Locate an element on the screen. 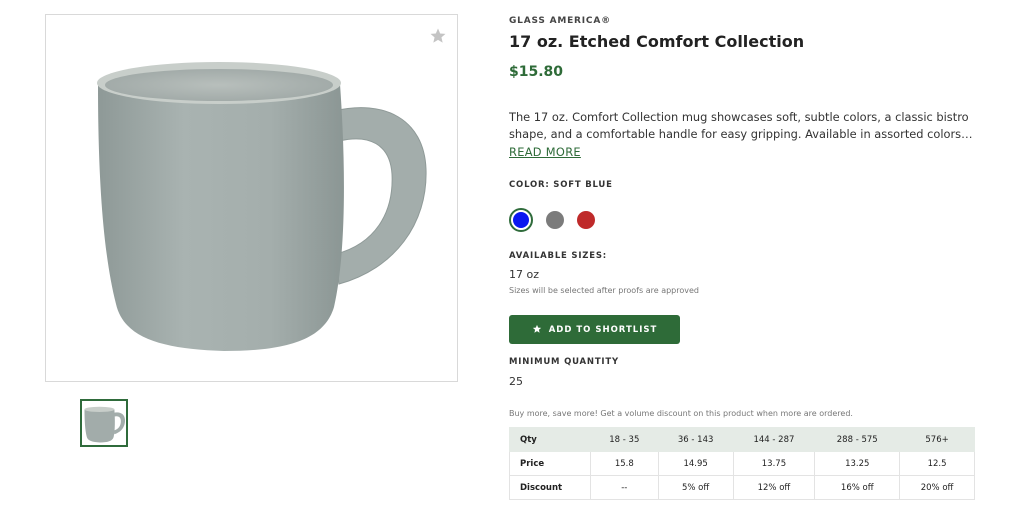 The width and height of the screenshot is (1024, 511). table-cell: -- is located at coordinates (624, 487).